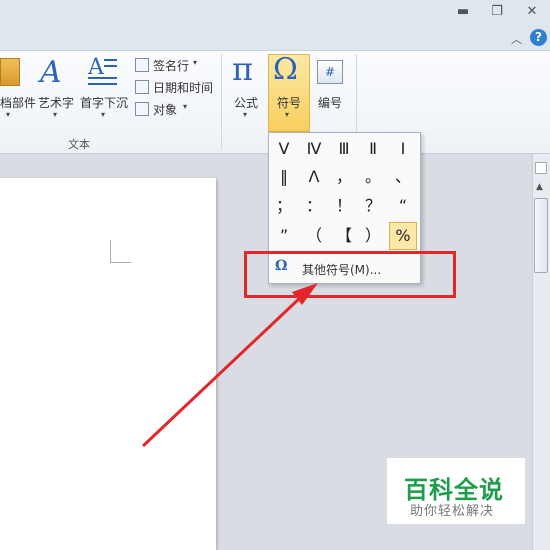 Image resolution: width=550 pixels, height=550 pixels. I want to click on watermark-subtitle: 助你轻松解决, so click(452, 511).